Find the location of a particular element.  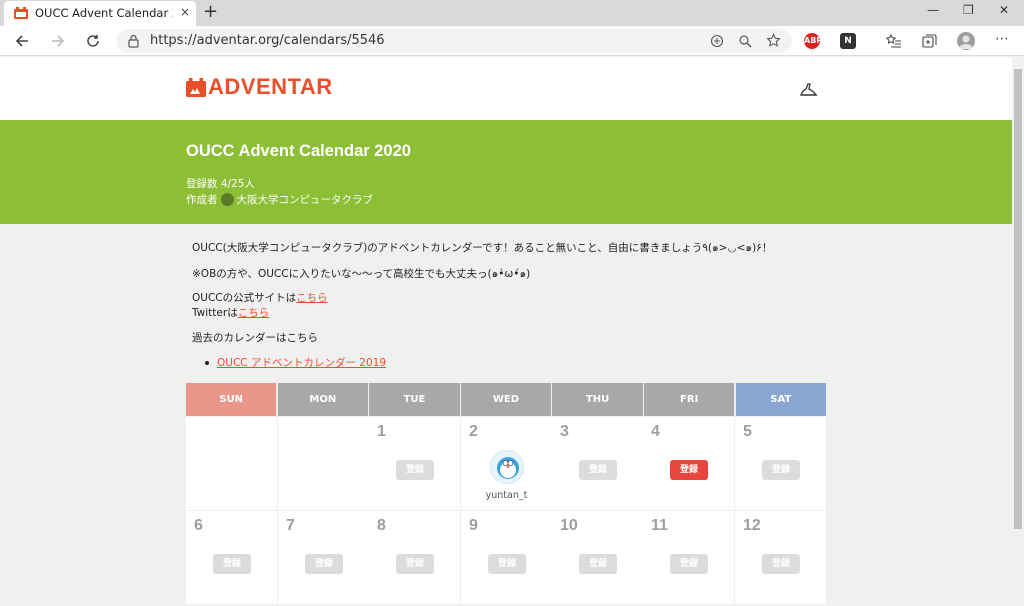

description-line-2: ※OBの方や、OUCCに入りたいな〜〜って高校生でも大丈夫っ(๑•̀ω•́๑) is located at coordinates (361, 274).